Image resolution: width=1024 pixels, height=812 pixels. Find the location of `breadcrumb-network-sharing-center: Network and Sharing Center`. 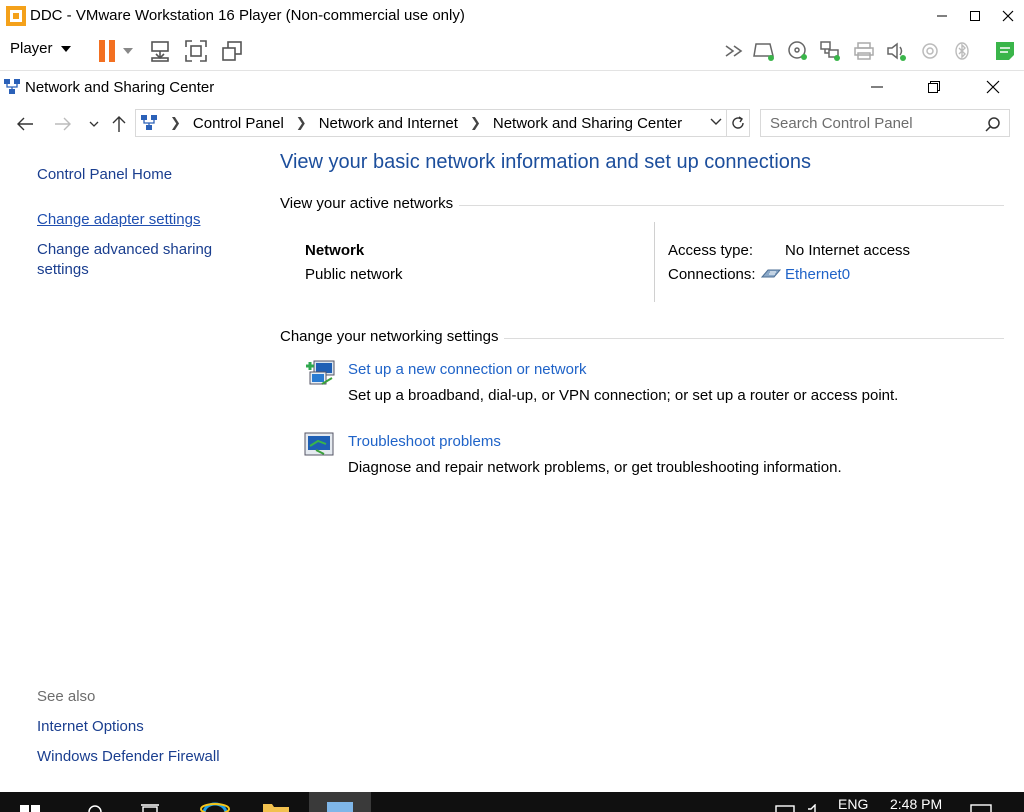

breadcrumb-network-sharing-center: Network and Sharing Center is located at coordinates (587, 123).